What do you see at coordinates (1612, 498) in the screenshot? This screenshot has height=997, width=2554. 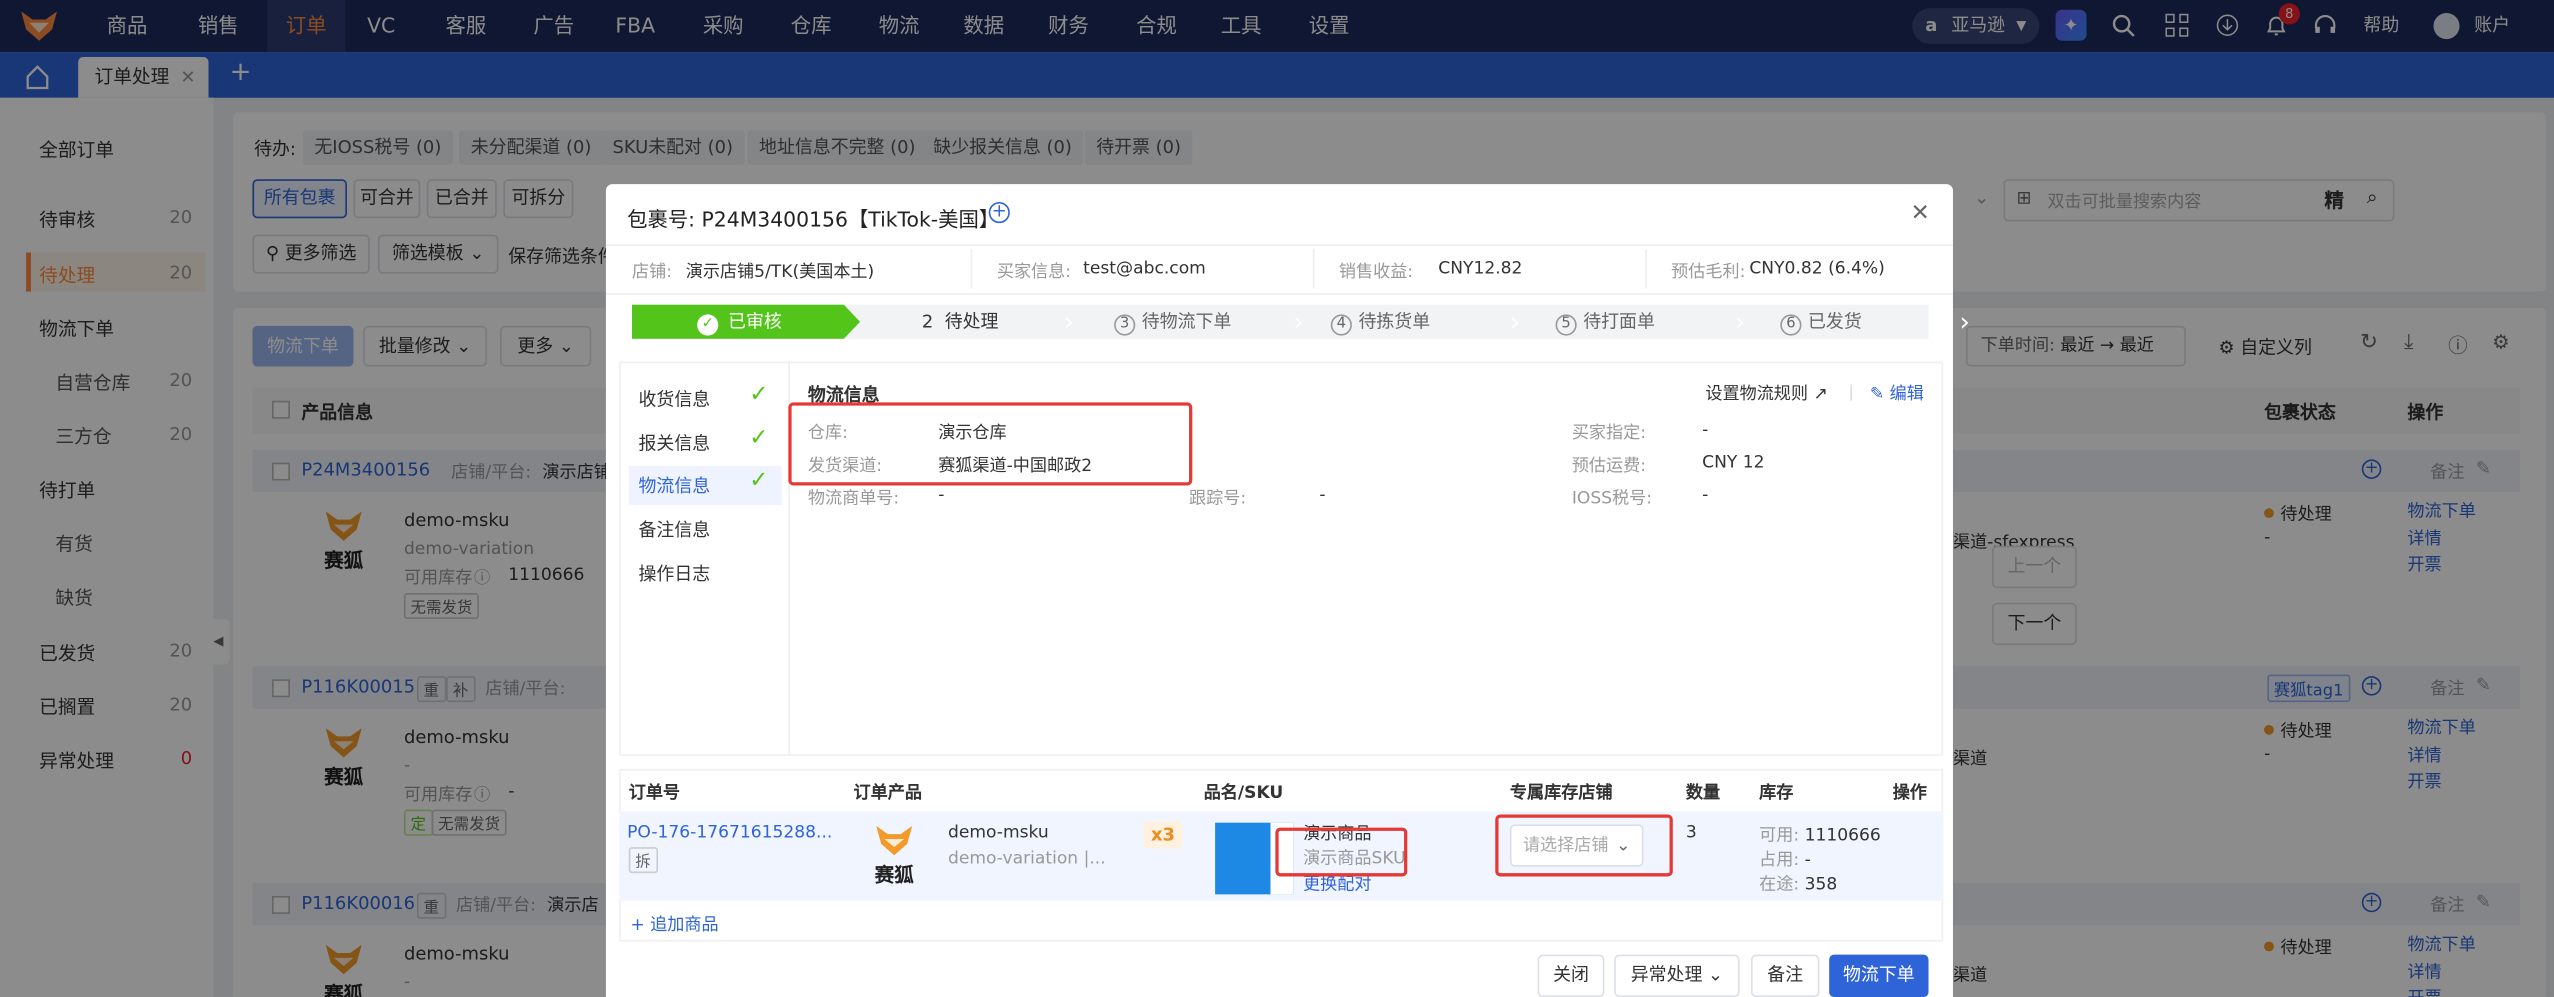 I see `ioss-label: IOSS税号:` at bounding box center [1612, 498].